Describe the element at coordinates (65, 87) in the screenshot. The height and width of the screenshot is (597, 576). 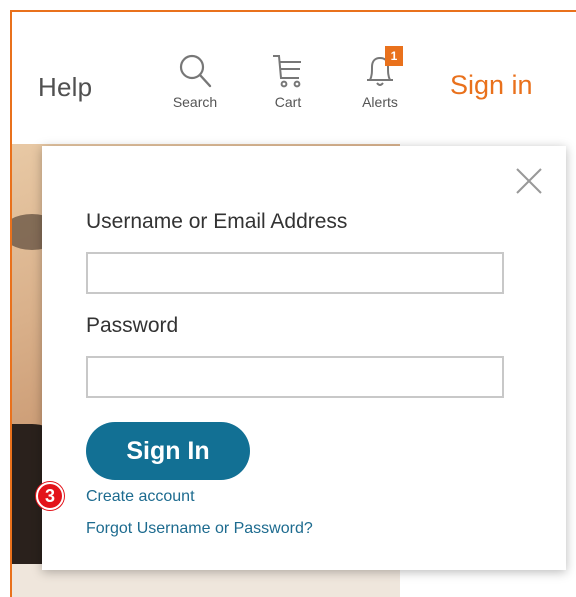
I see `help-link: Help` at that location.